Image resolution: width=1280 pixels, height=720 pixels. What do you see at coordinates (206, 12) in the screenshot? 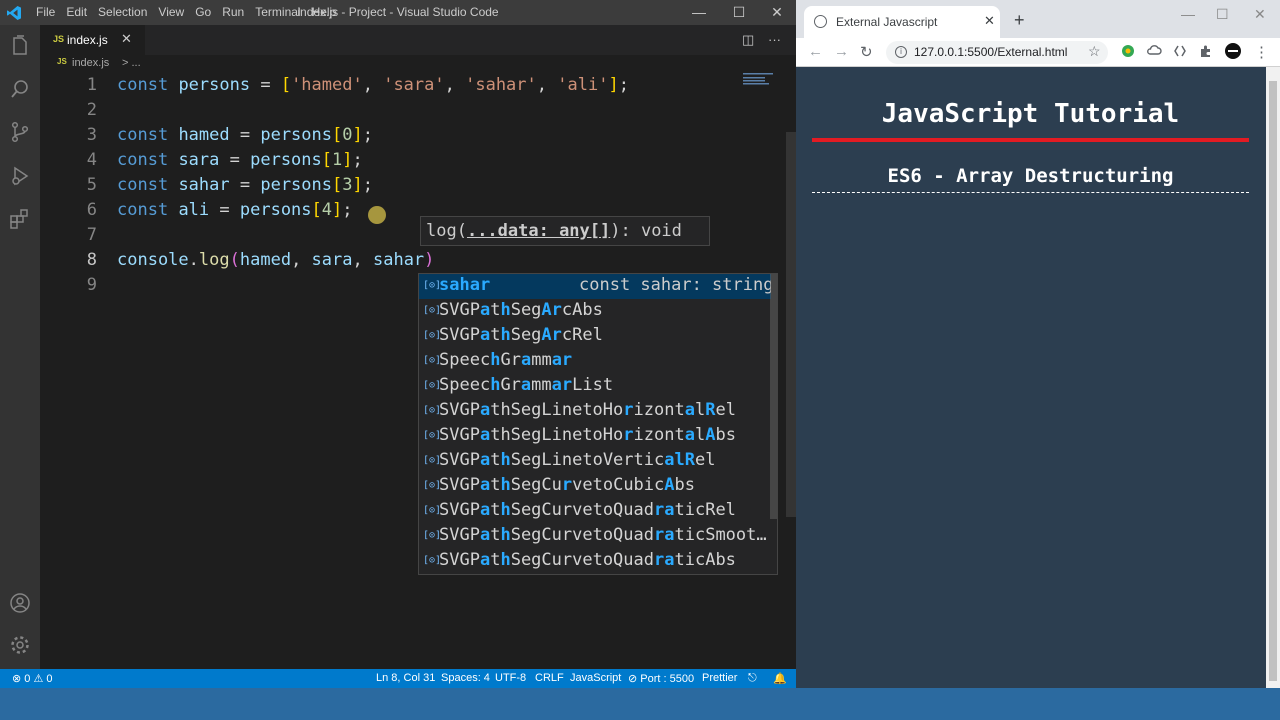
I see `menu-go: Go` at bounding box center [206, 12].